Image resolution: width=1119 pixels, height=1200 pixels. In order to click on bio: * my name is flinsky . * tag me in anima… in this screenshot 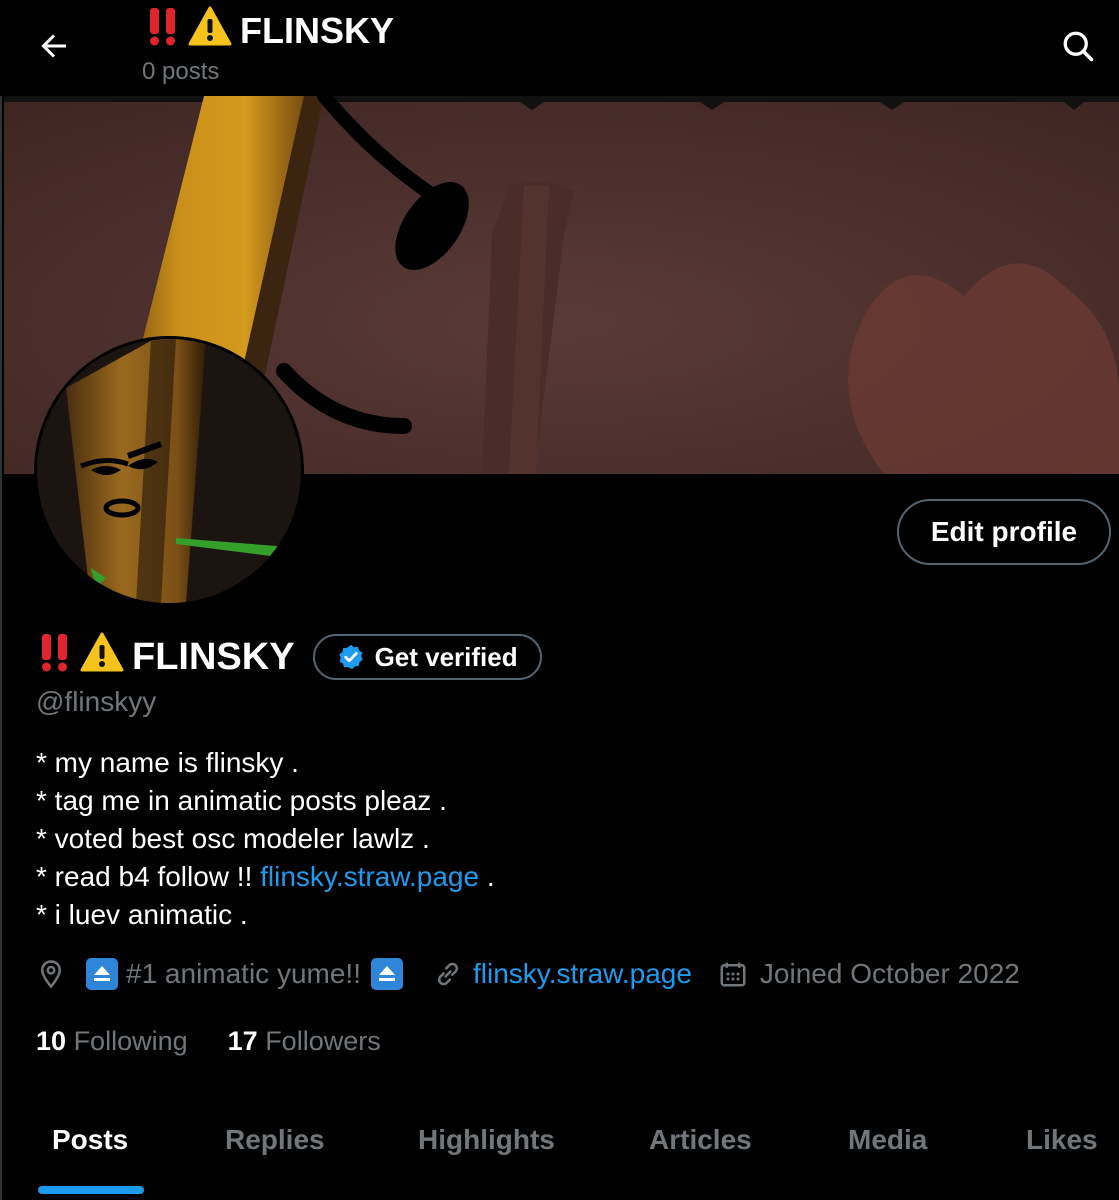, I will do `click(265, 839)`.